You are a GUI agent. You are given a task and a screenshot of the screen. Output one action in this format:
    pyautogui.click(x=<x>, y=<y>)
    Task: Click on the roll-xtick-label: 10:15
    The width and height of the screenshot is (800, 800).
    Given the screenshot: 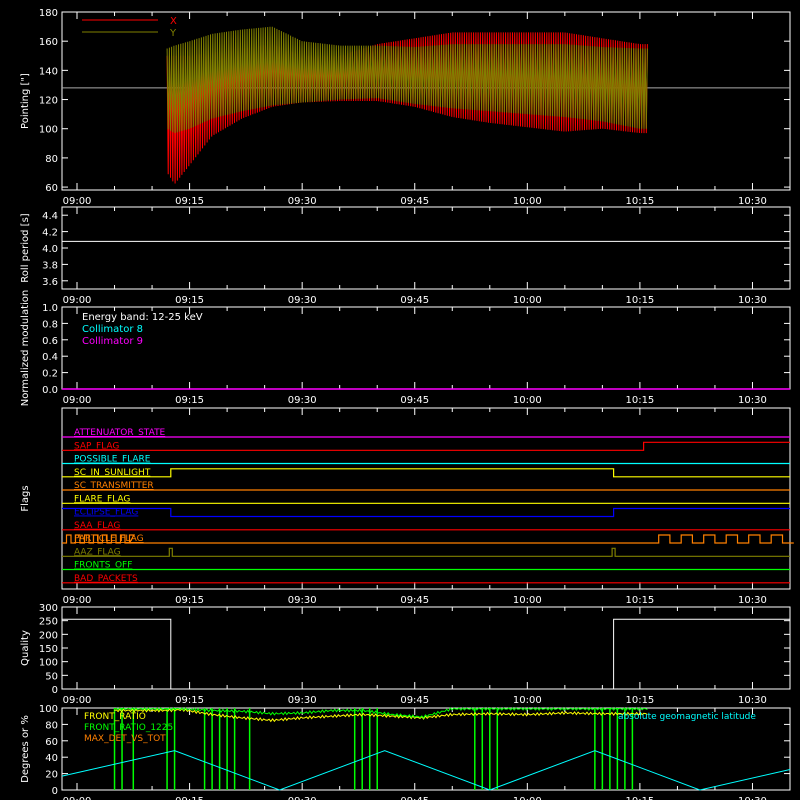 What is the action you would take?
    pyautogui.click(x=639, y=300)
    